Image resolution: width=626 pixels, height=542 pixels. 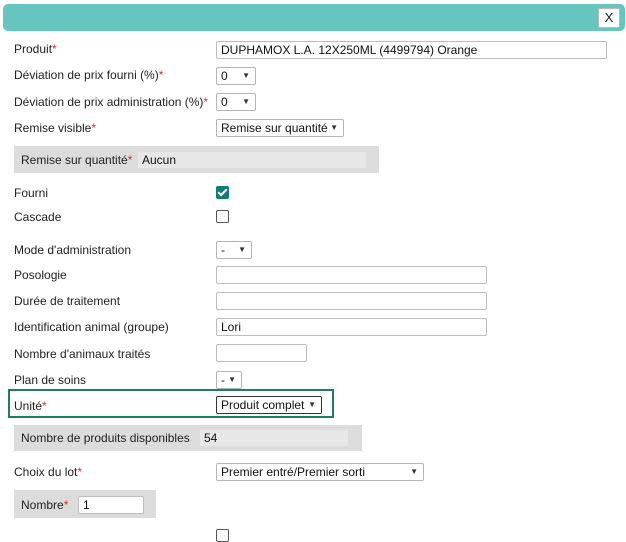 What do you see at coordinates (222, 192) in the screenshot?
I see `fourni-checkbox` at bounding box center [222, 192].